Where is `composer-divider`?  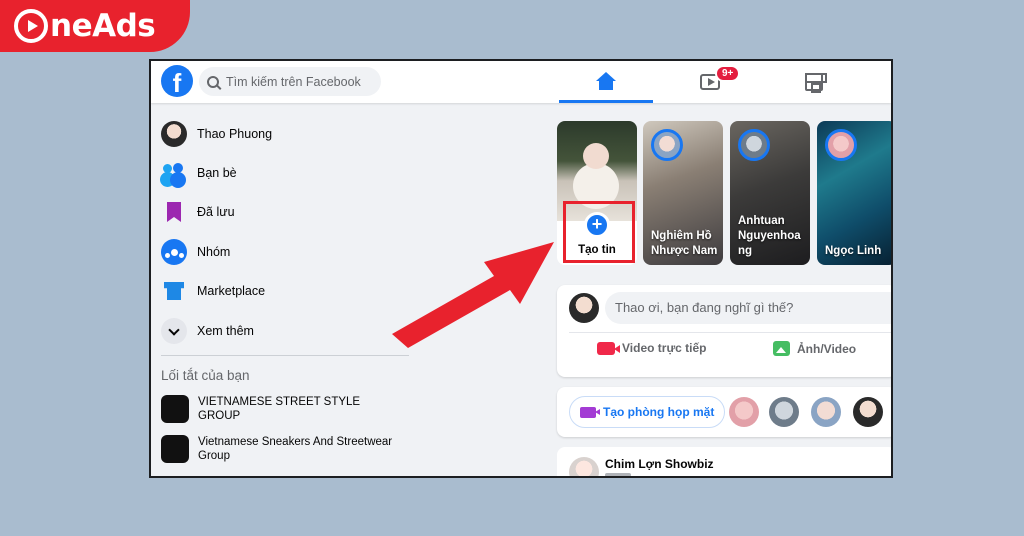
composer-divider is located at coordinates (730, 332).